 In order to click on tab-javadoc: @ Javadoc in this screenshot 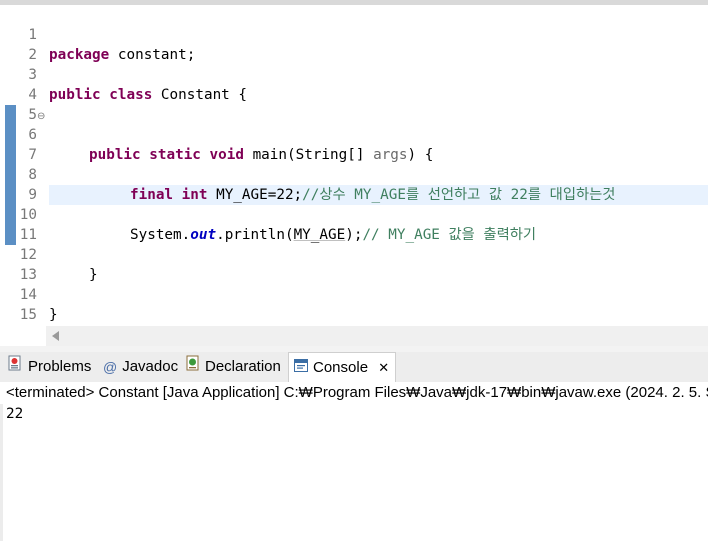, I will do `click(140, 367)`.